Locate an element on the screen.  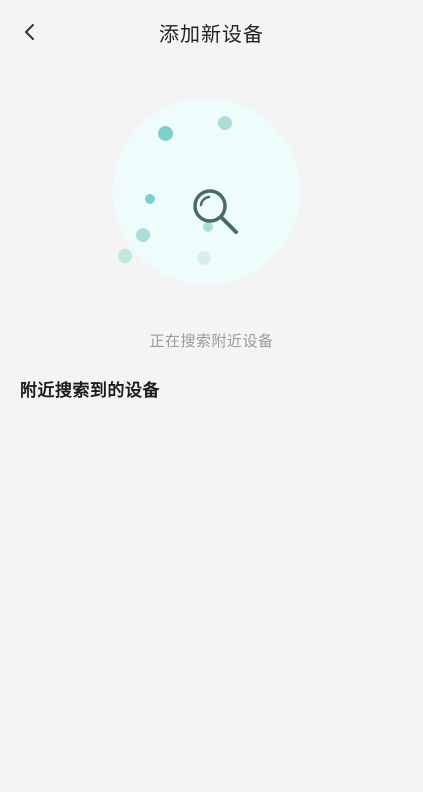
scan-status-text: 正在搜索附近设备 is located at coordinates (211, 341).